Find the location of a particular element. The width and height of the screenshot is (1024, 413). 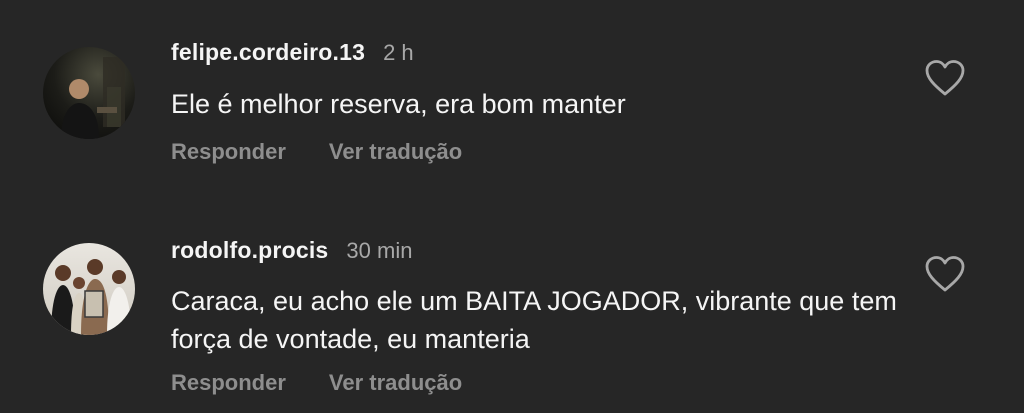

comment-header: rodolfo.procis 30 min is located at coordinates (291, 250).